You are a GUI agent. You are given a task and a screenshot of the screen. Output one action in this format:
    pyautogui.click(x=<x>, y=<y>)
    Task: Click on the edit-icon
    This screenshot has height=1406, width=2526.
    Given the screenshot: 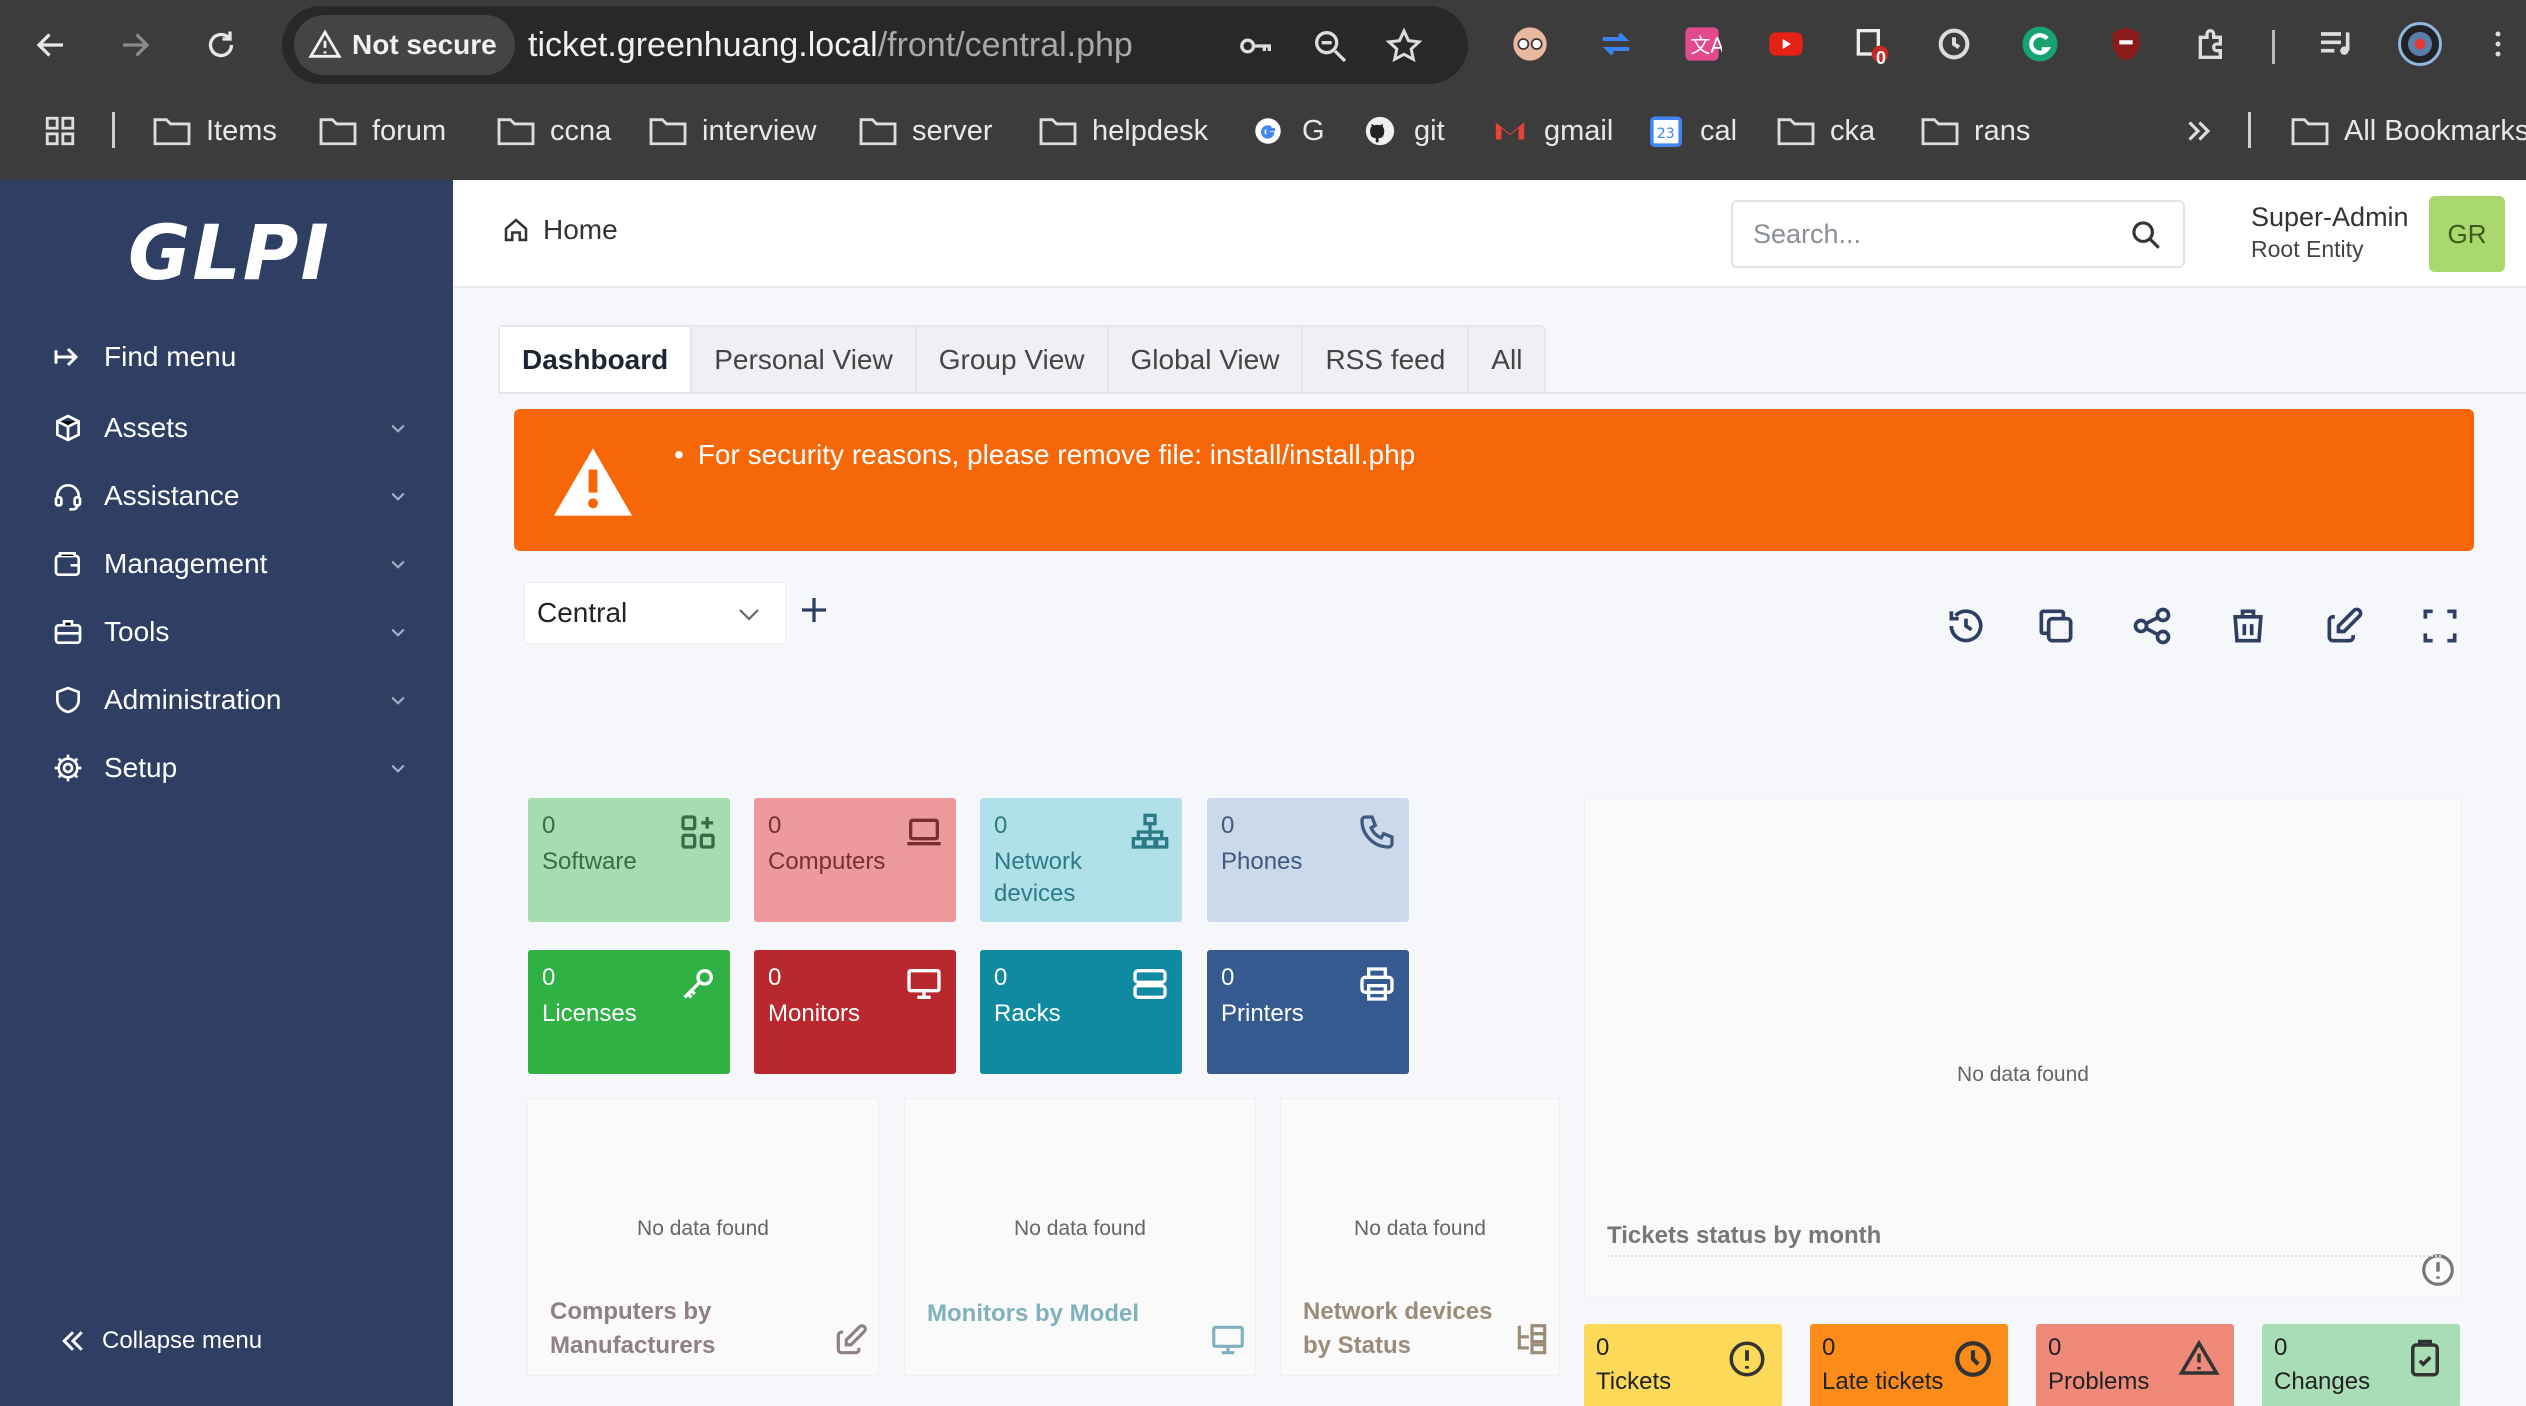 What is the action you would take?
    pyautogui.click(x=2344, y=626)
    